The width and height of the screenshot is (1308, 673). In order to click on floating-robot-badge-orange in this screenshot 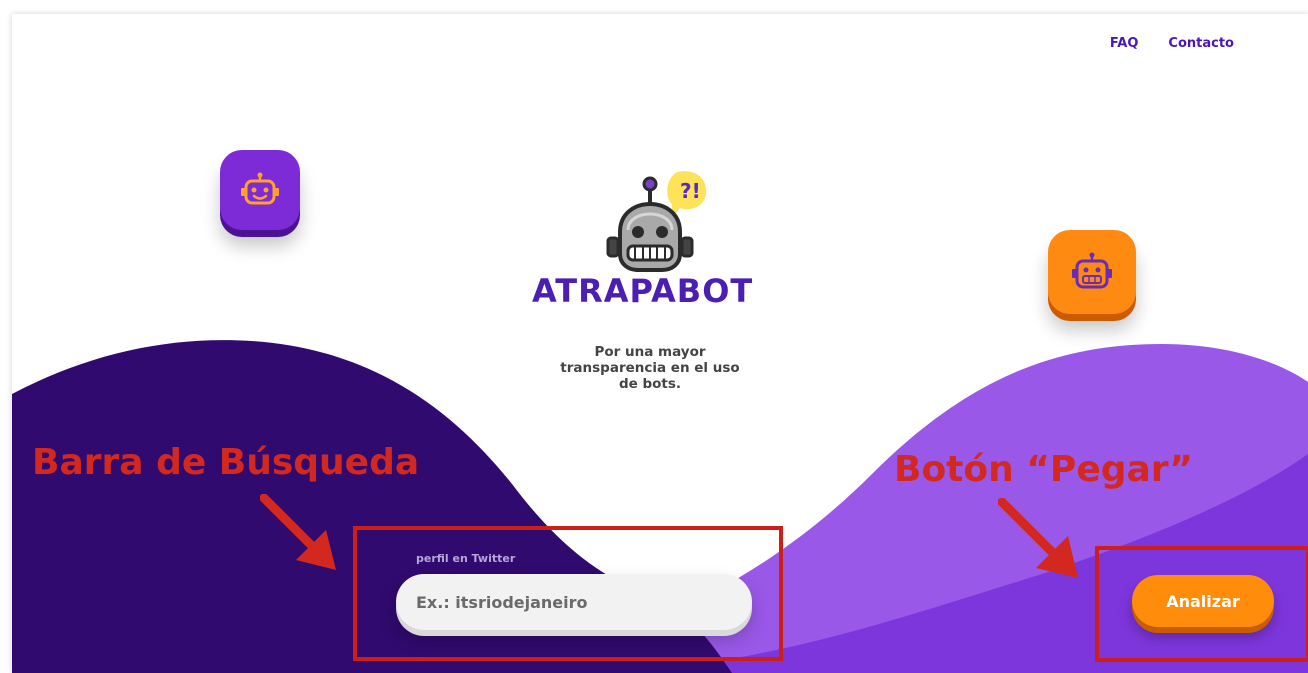, I will do `click(1092, 272)`.